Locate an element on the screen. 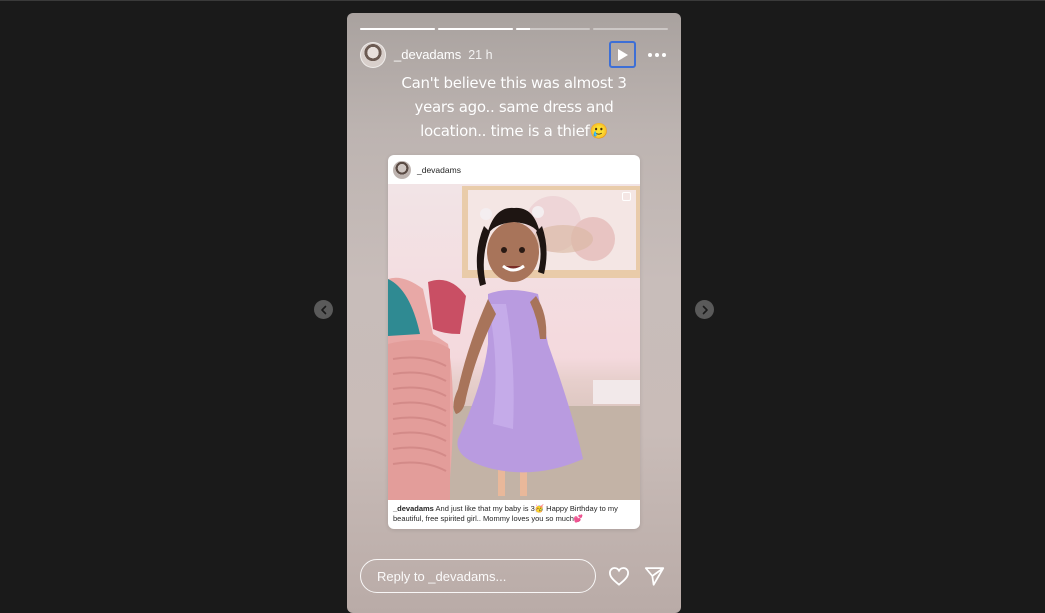 Image resolution: width=1045 pixels, height=613 pixels. heart-icon is located at coordinates (619, 576).